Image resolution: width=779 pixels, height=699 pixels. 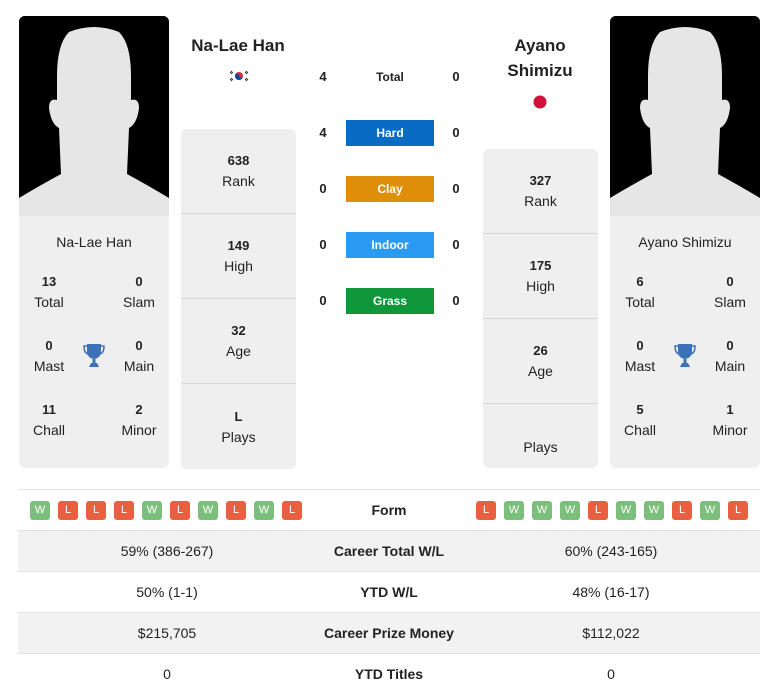 I want to click on h2h-total-label: Total, so click(x=390, y=77).